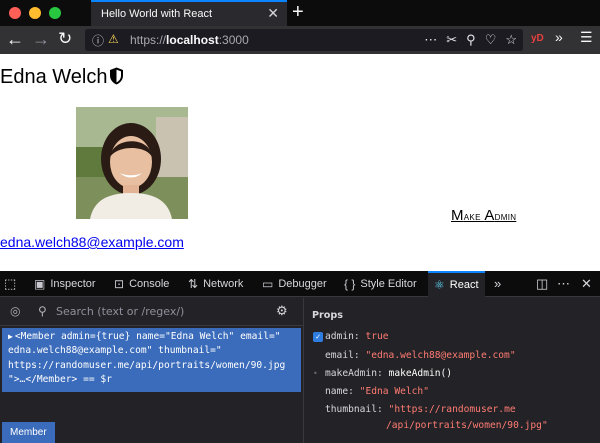 The width and height of the screenshot is (600, 443). I want to click on browser-tab-active: Hello World with React ✕, so click(189, 13).